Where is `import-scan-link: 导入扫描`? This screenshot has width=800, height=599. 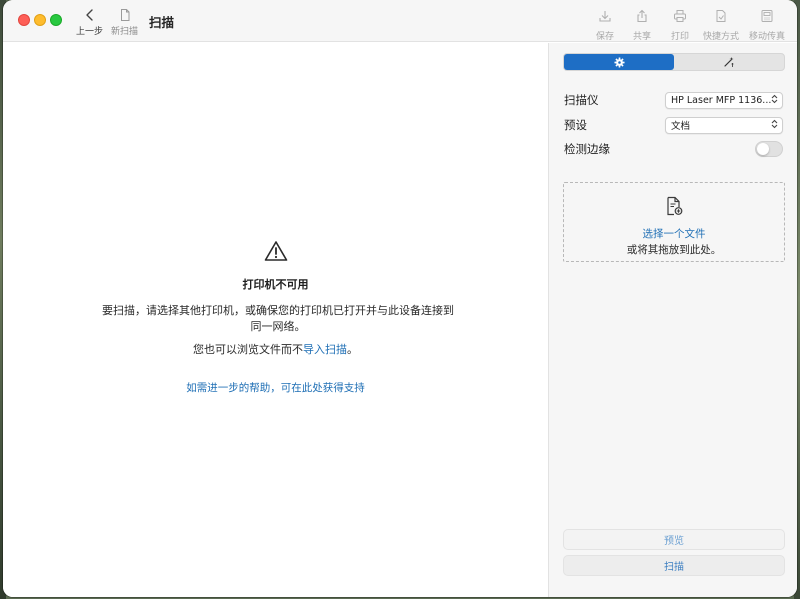
import-scan-link: 导入扫描 is located at coordinates (325, 349).